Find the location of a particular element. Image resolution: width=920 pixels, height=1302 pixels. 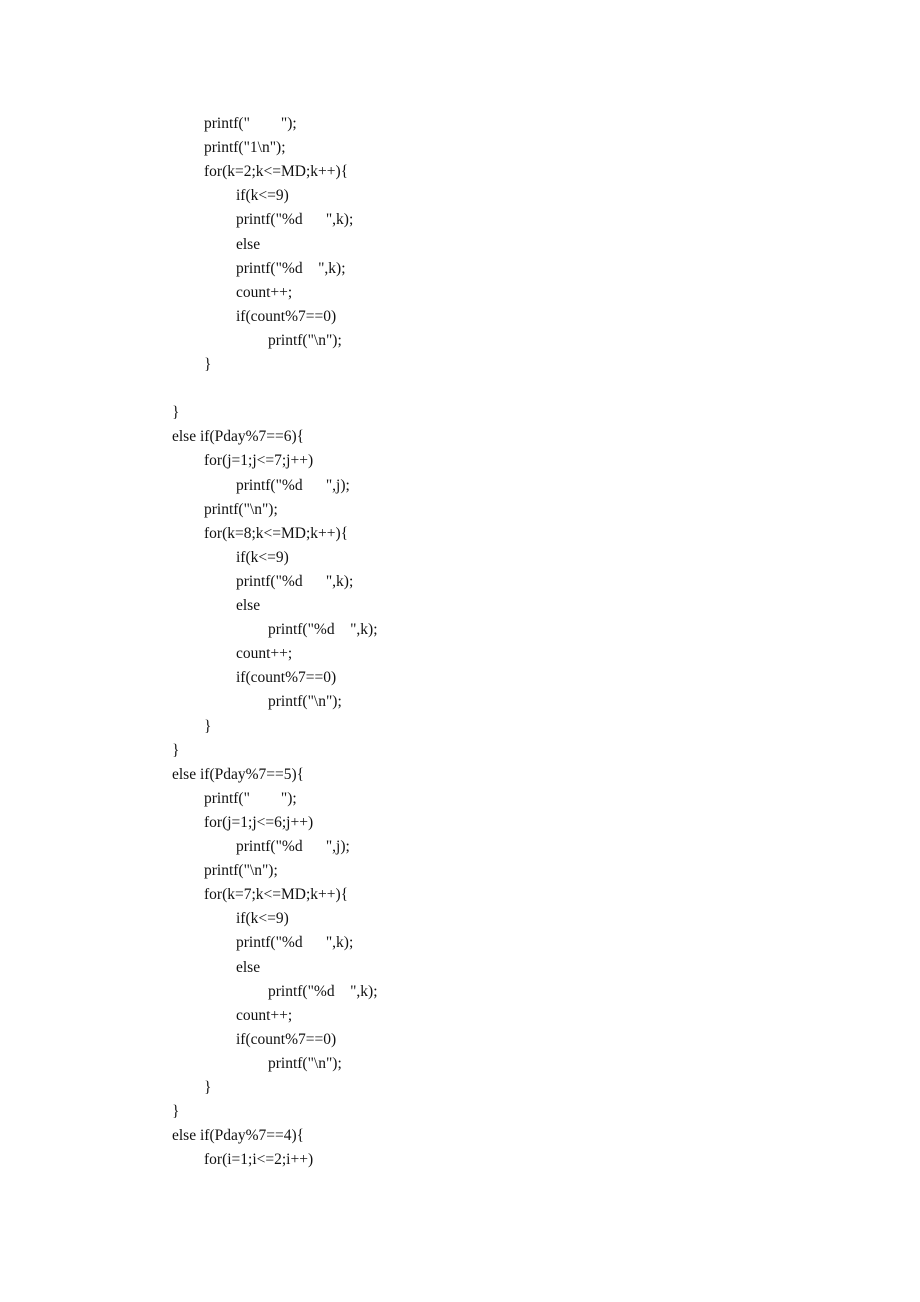

code-line: for(j=1;j<=6;j++) is located at coordinates (259, 822).